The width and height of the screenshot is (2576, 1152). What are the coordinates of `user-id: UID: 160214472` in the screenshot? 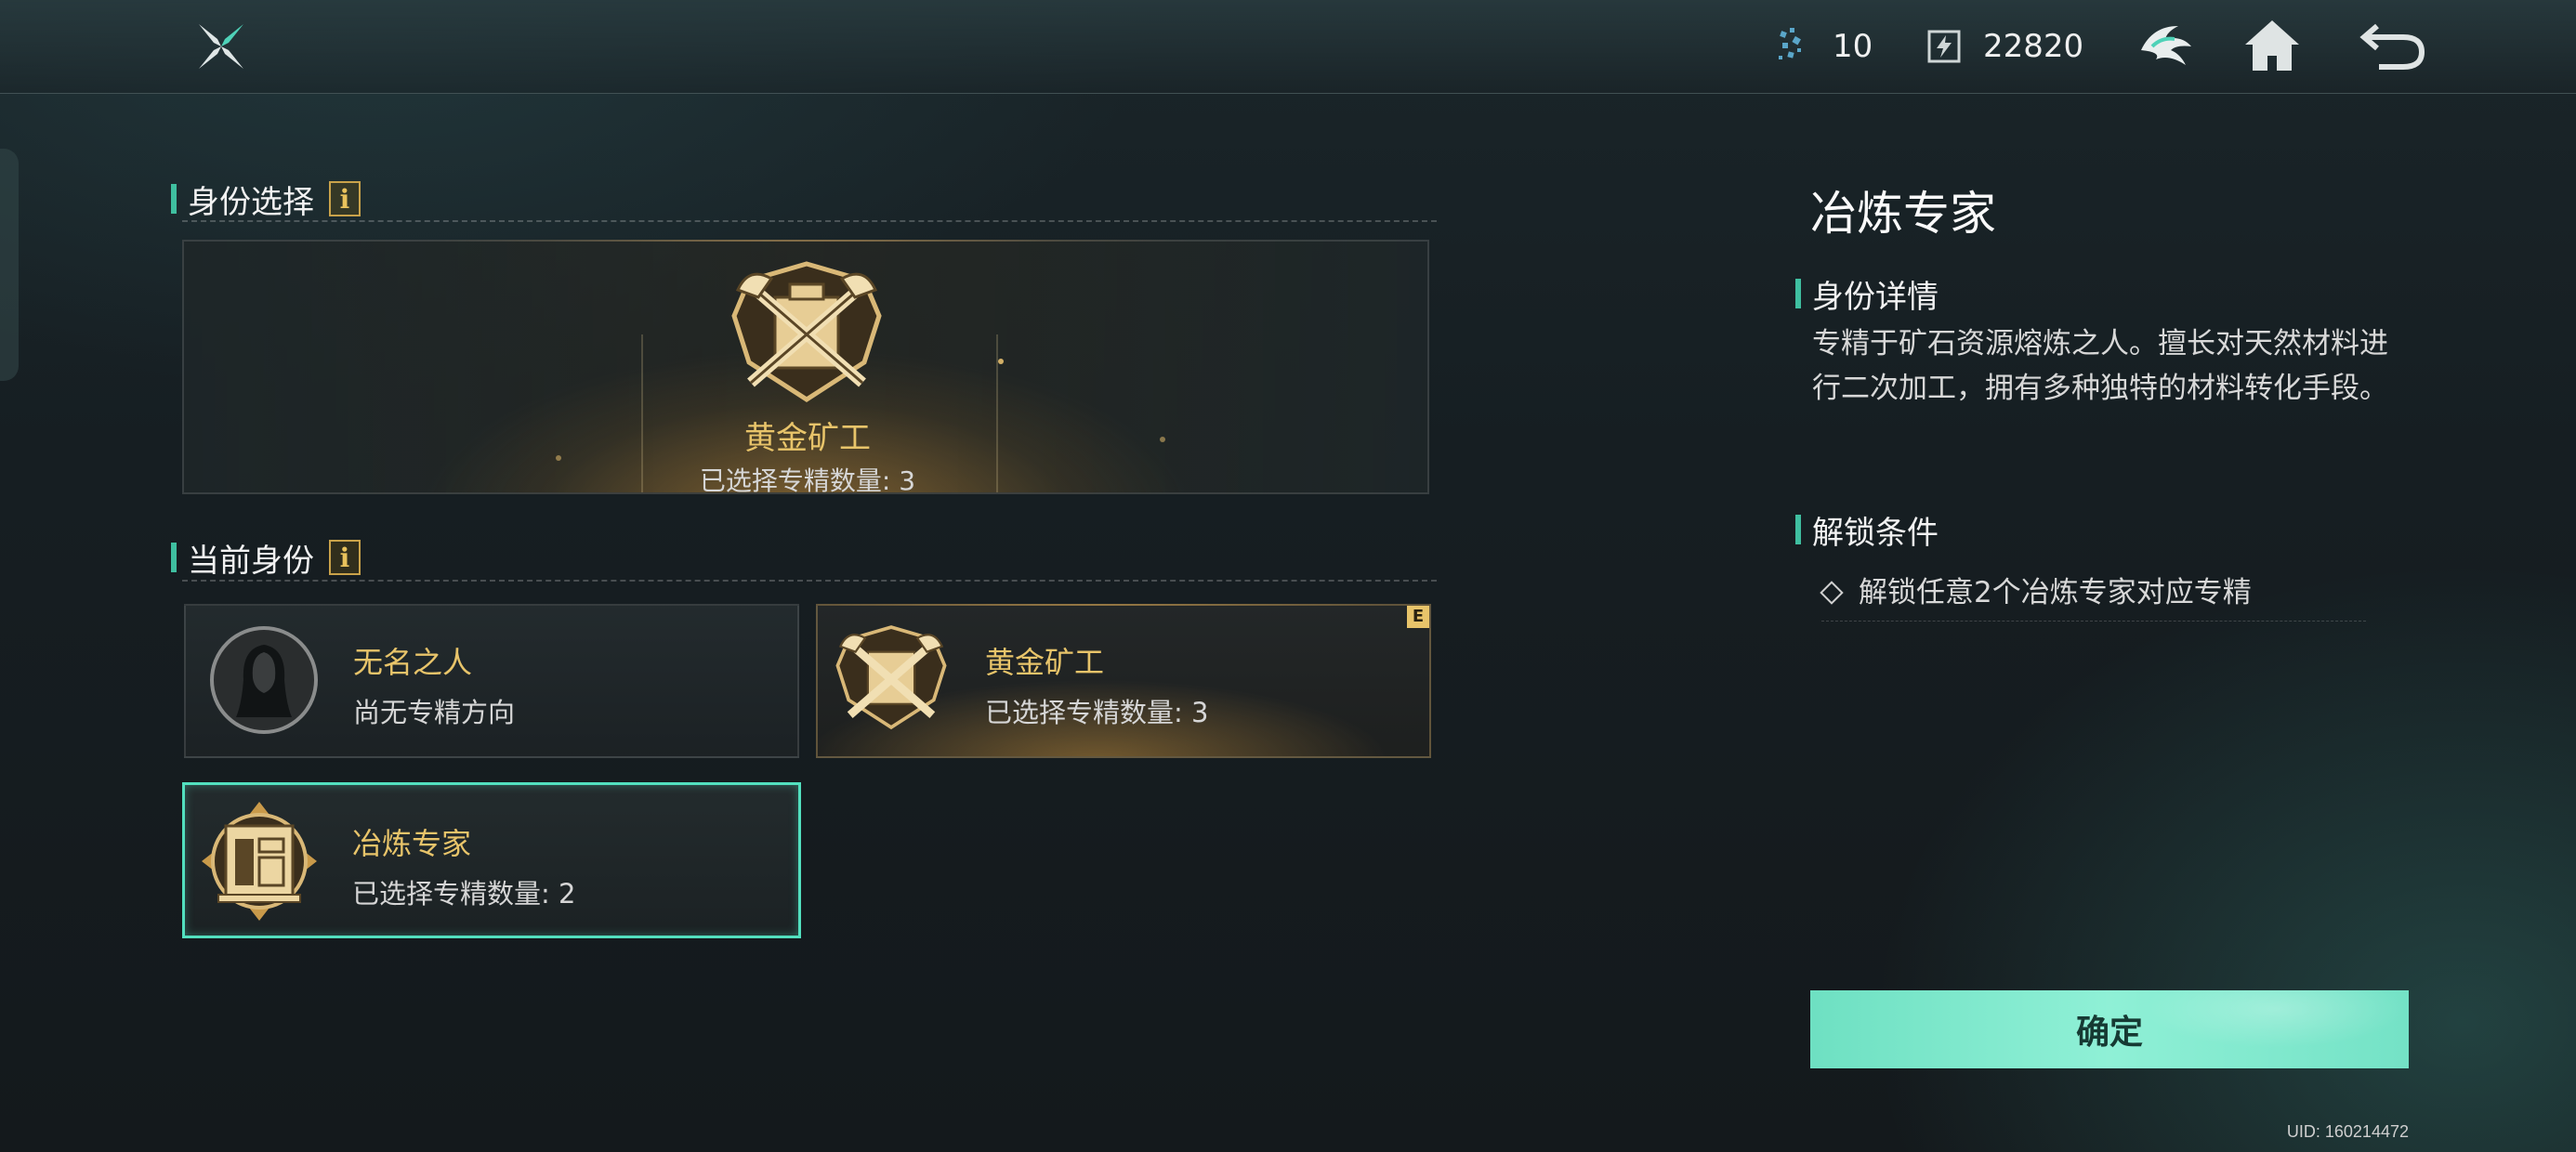 It's located at (2347, 1131).